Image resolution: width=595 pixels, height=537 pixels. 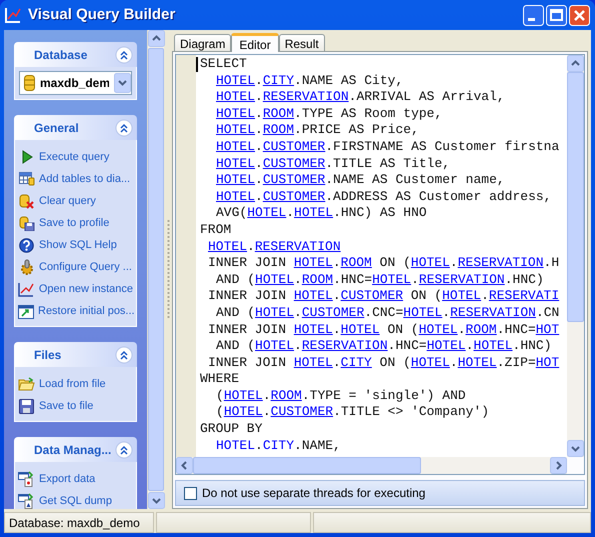 I want to click on dropdown-caret-icon, so click(x=122, y=83).